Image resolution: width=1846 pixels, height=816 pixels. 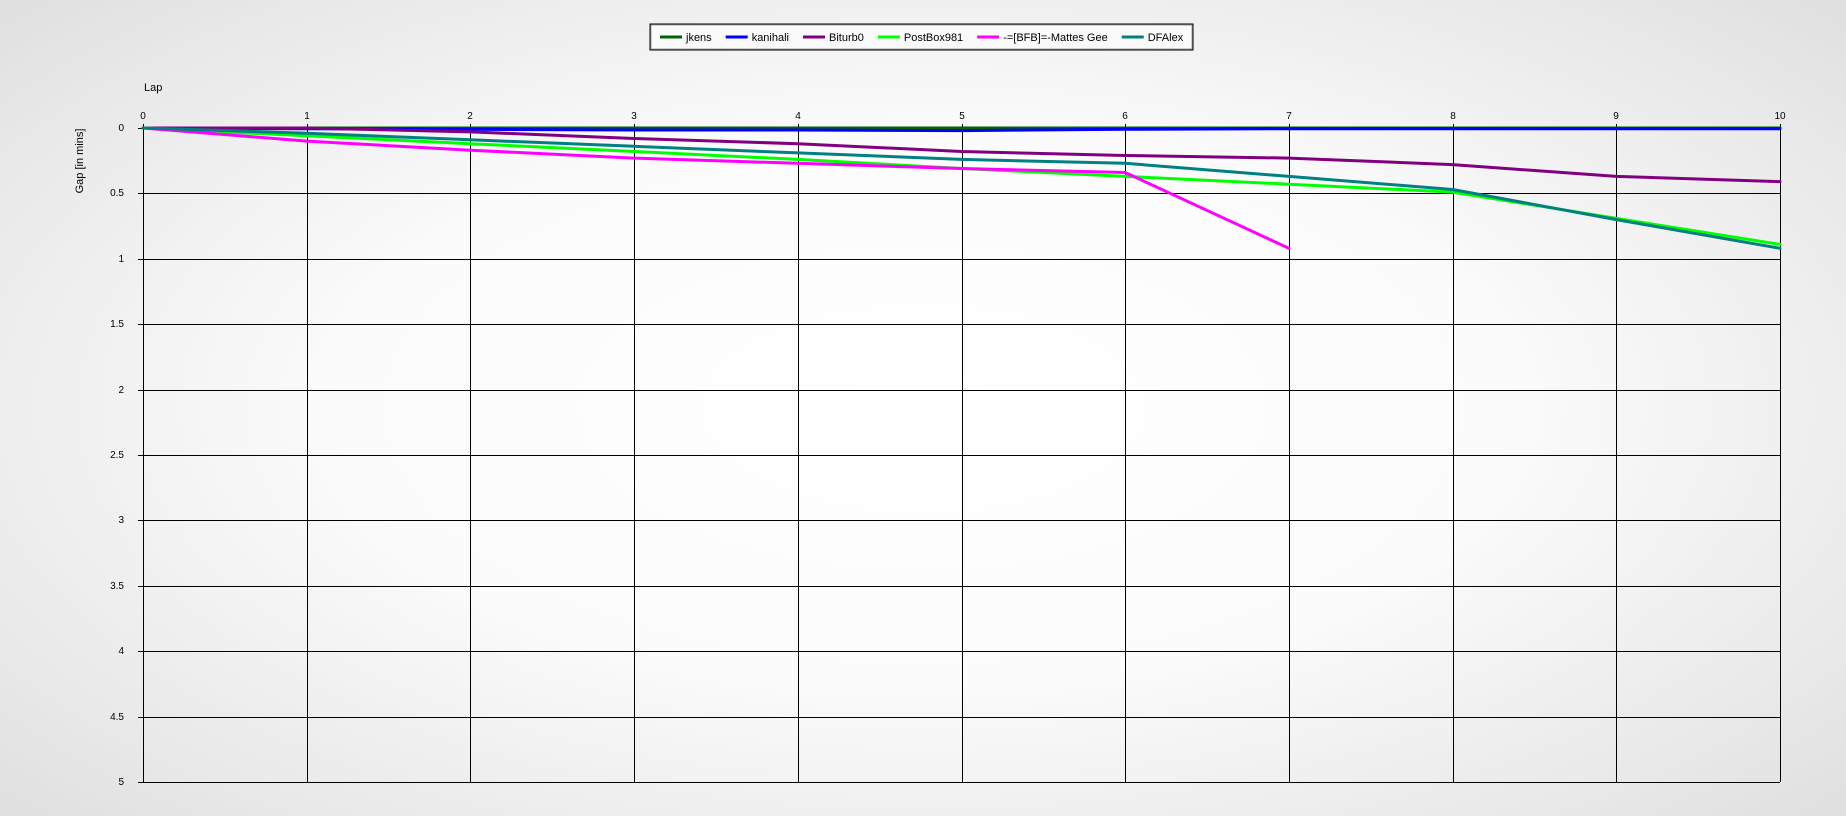 What do you see at coordinates (121, 259) in the screenshot?
I see `y-tick-label: 1` at bounding box center [121, 259].